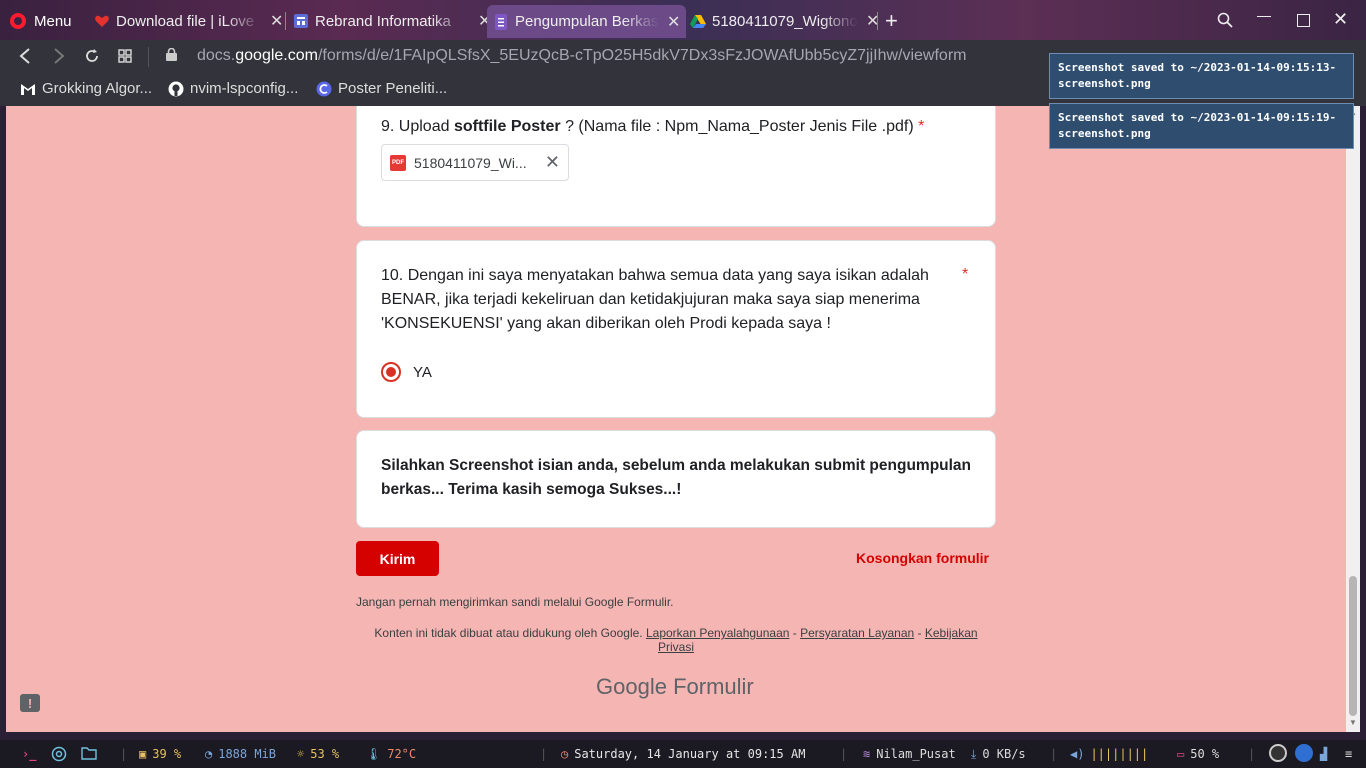  What do you see at coordinates (29, 754) in the screenshot?
I see `terminal-icon: ›_` at bounding box center [29, 754].